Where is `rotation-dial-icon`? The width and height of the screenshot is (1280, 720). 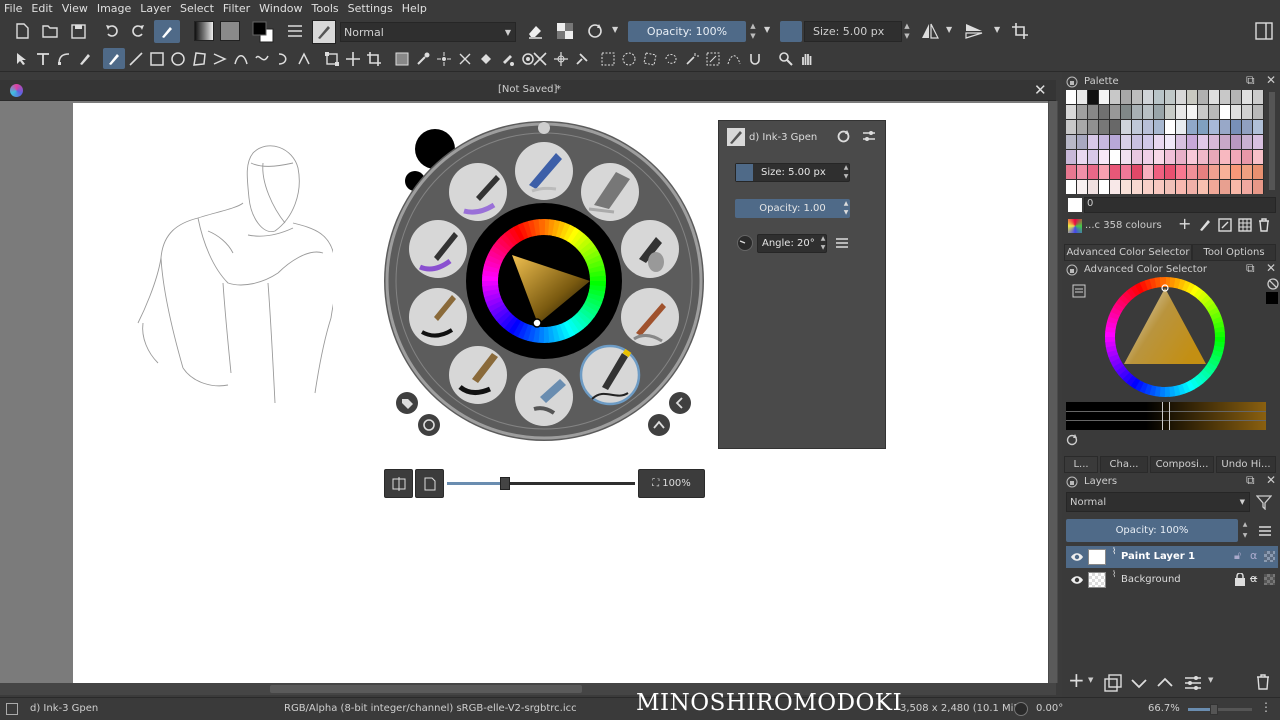
rotation-dial-icon is located at coordinates (1021, 709).